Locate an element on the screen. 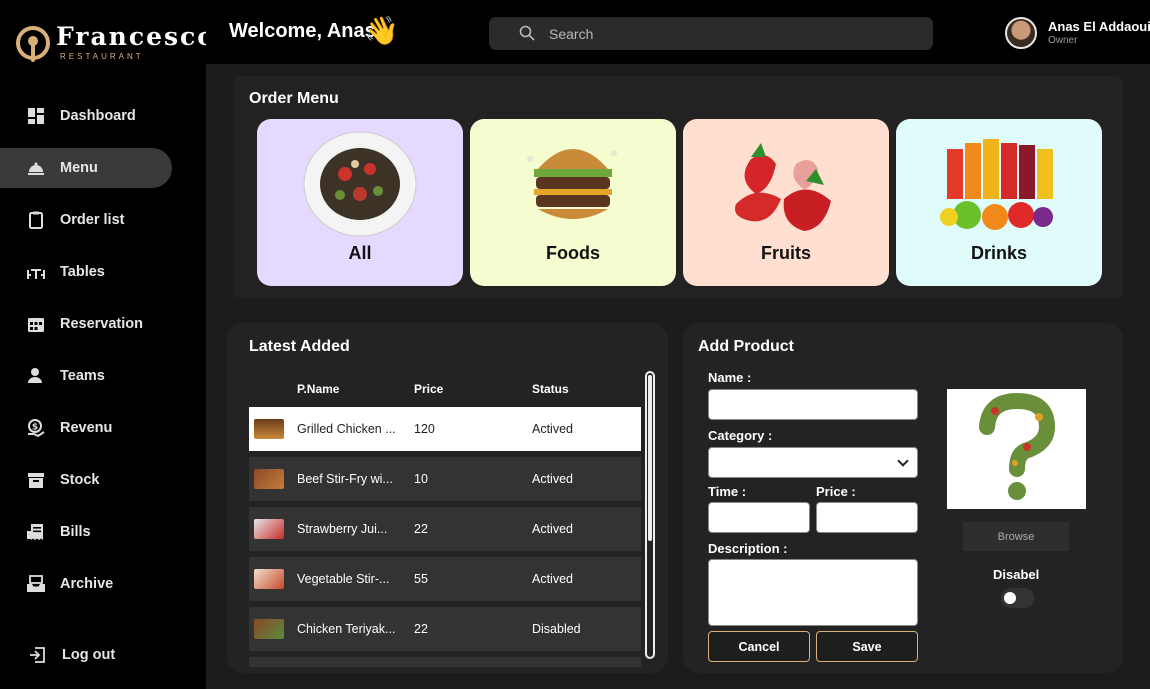 This screenshot has height=689, width=1150. toggle-knob is located at coordinates (1010, 598).